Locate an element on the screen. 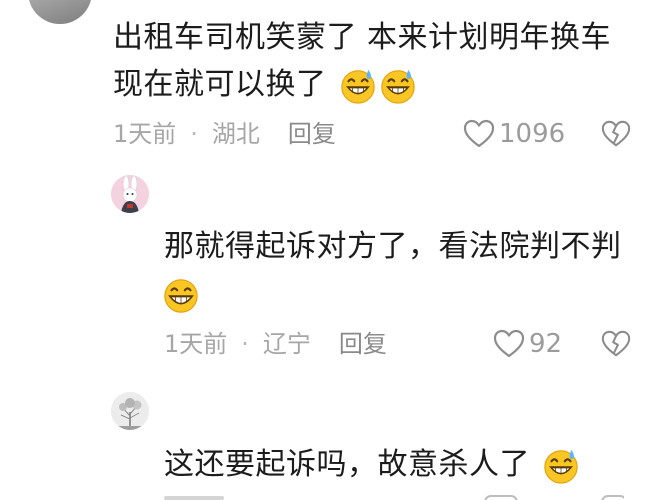 Image resolution: width=668 pixels, height=500 pixels. like-button: 92 is located at coordinates (527, 344).